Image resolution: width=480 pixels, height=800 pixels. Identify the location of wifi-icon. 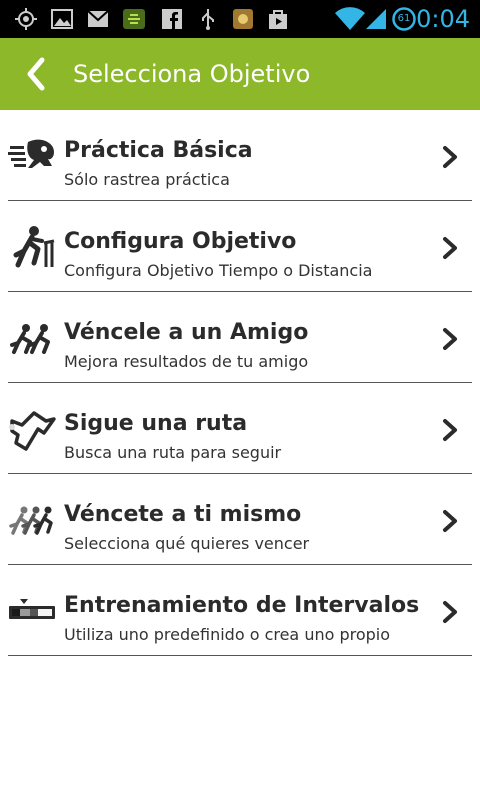
(350, 19).